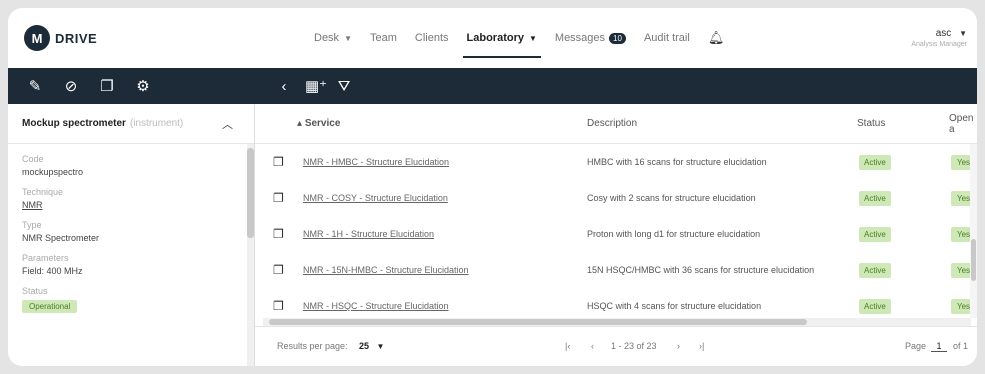 This screenshot has height=374, width=985. What do you see at coordinates (131, 300) in the screenshot?
I see `field-status: Status Operational` at bounding box center [131, 300].